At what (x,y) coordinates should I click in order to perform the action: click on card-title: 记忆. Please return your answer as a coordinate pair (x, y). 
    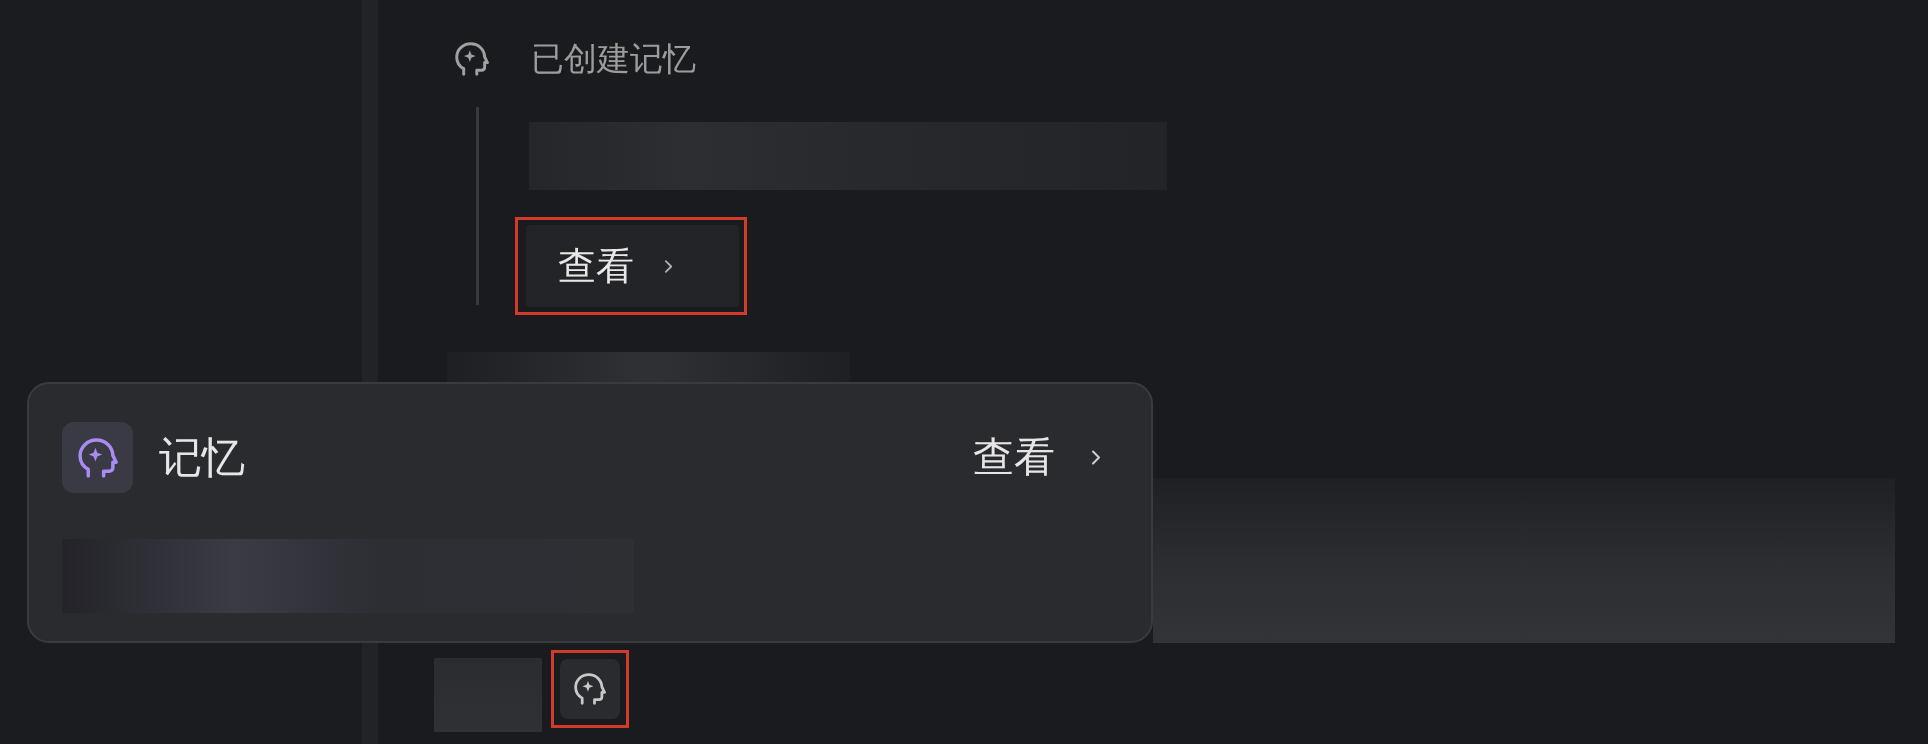
    Looking at the image, I should click on (202, 457).